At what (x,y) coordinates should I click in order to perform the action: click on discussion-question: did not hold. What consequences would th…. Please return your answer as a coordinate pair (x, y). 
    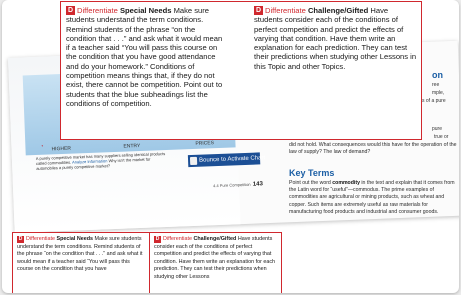
    Looking at the image, I should click on (373, 149).